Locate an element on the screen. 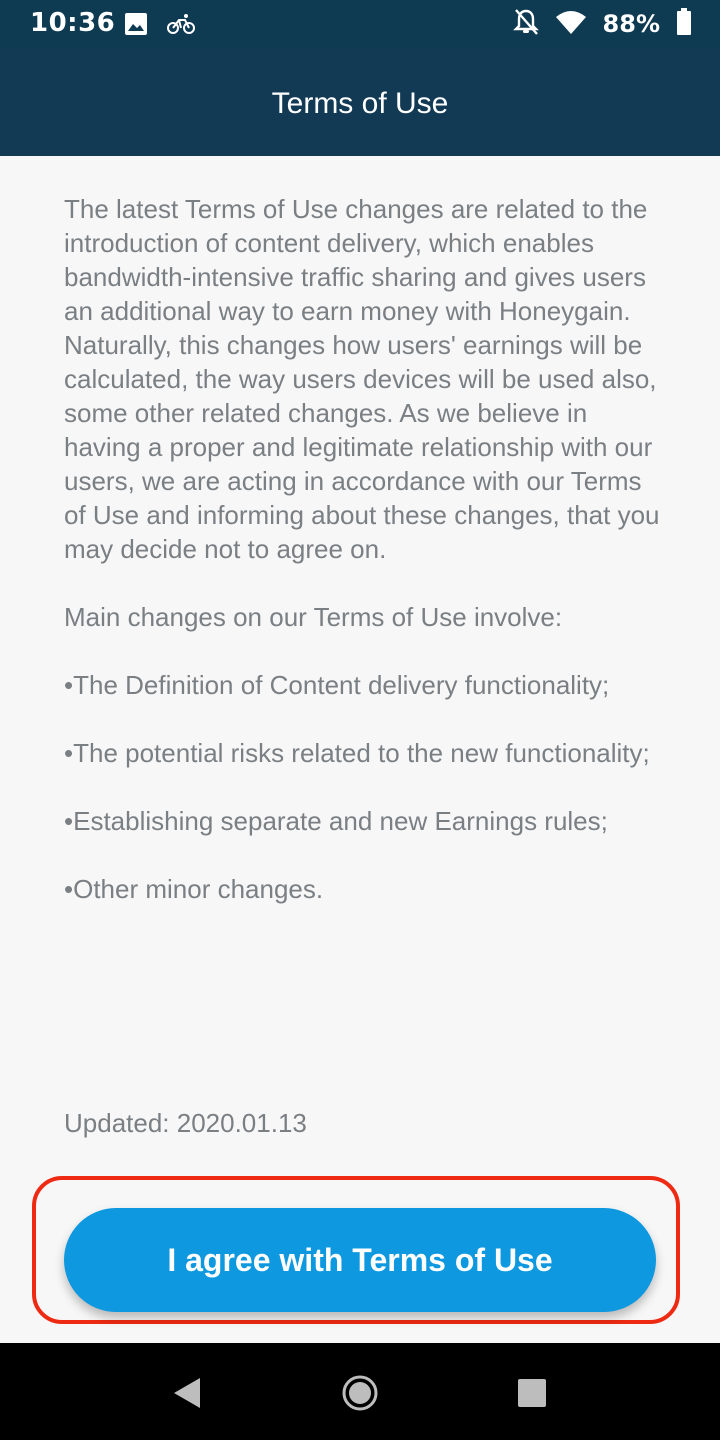 This screenshot has width=720, height=1440. change-item: •Other minor changes. is located at coordinates (194, 889).